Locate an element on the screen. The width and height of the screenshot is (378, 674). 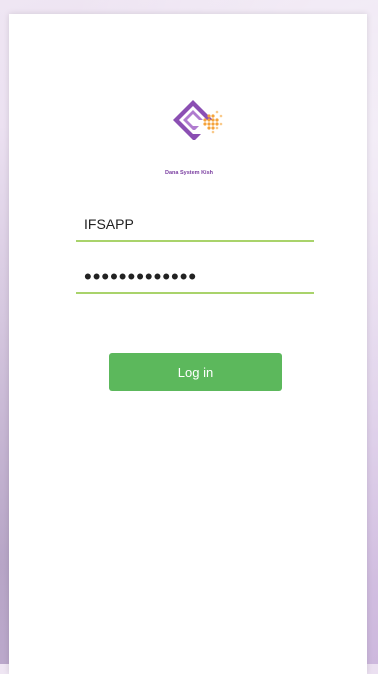
diamond-logo-icon is located at coordinates (199, 126).